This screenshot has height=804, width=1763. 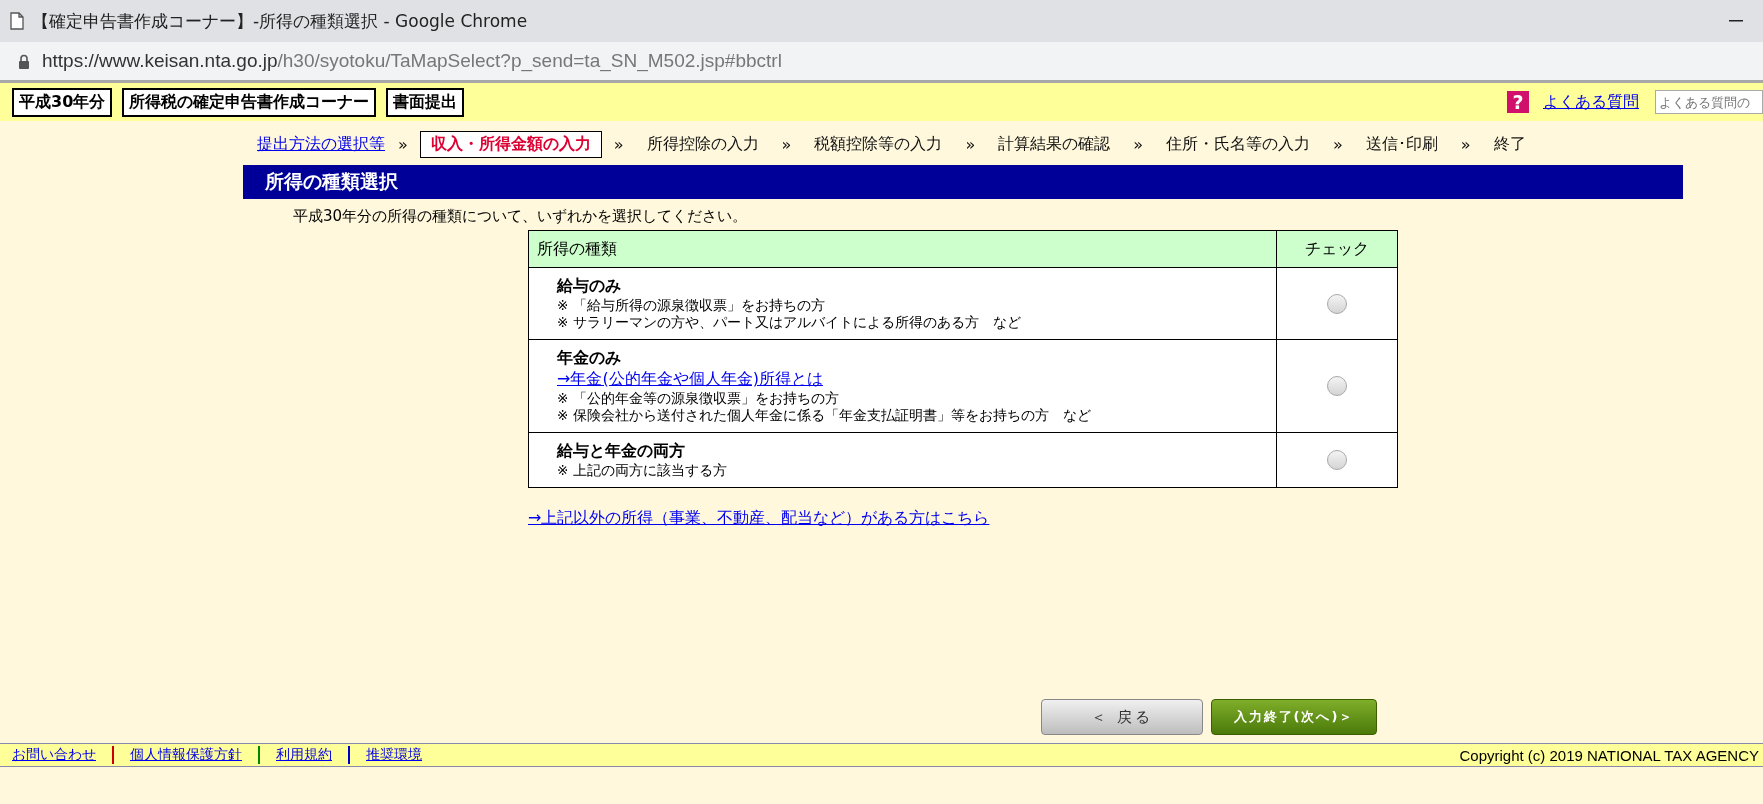 I want to click on info-link: →年金(公的年金や個人年金)所得とは, so click(x=690, y=379).